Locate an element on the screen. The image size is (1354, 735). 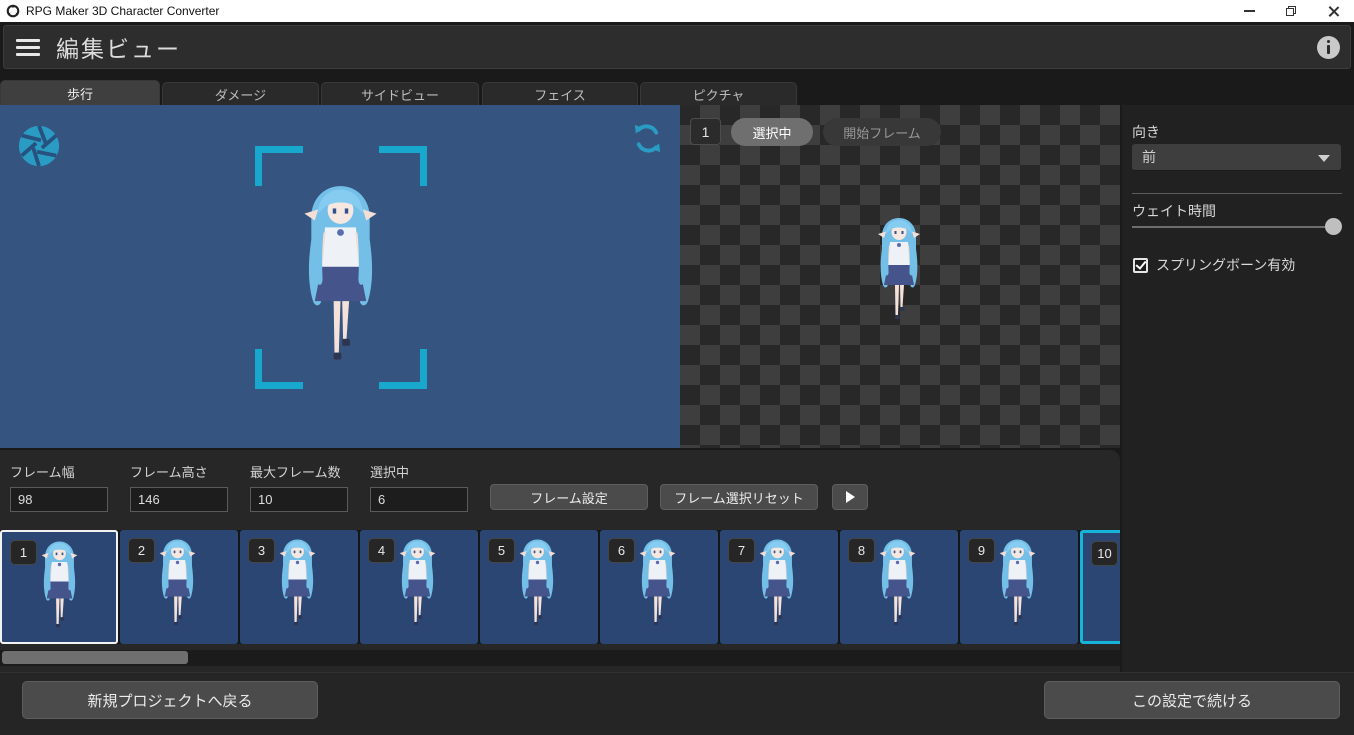
direction-value: 前 is located at coordinates (1149, 157).